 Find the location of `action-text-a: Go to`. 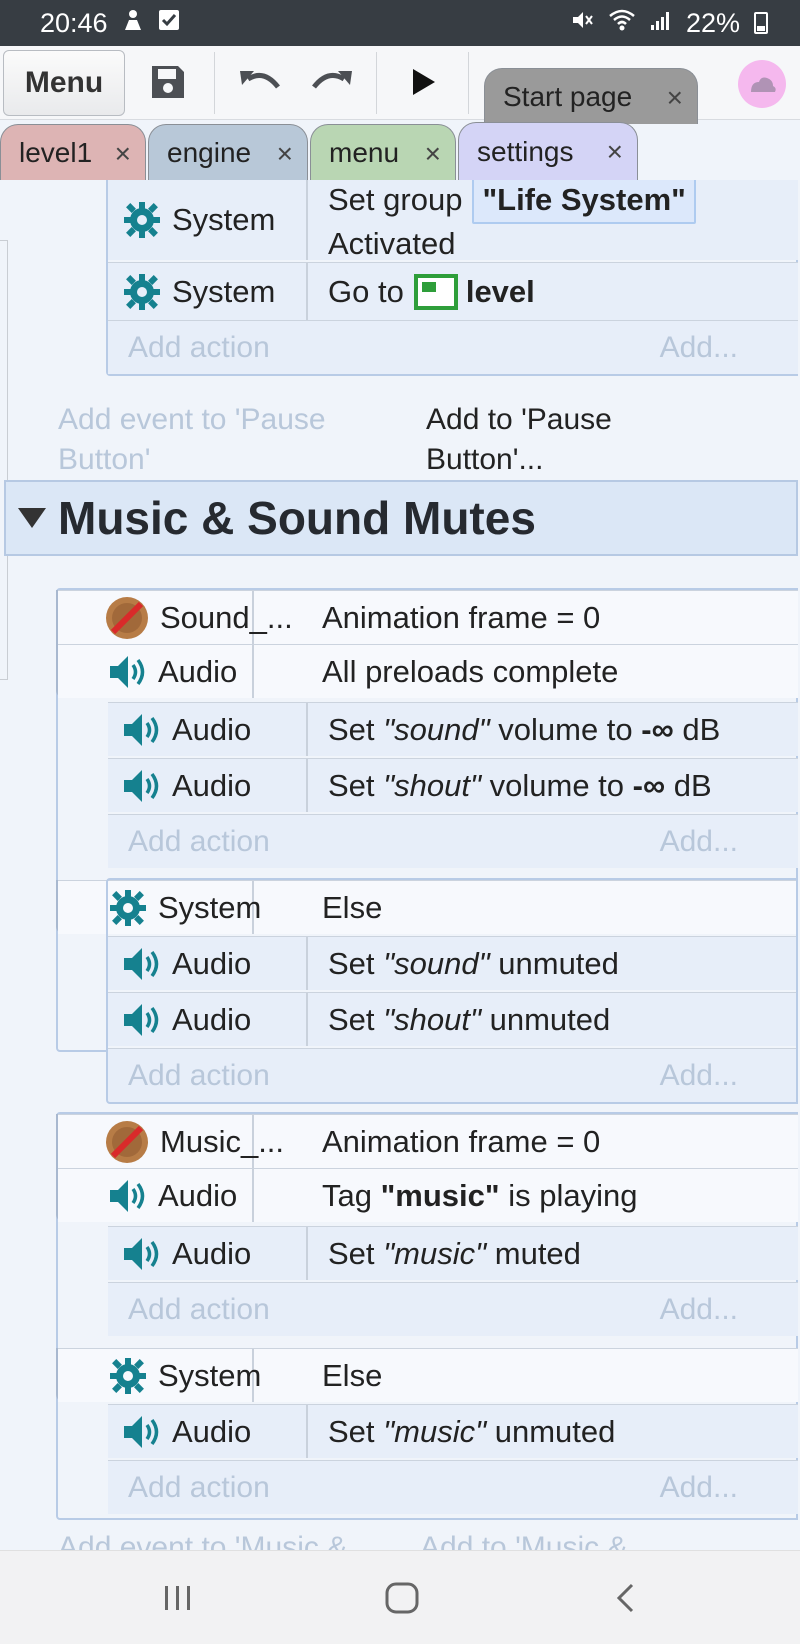

action-text-a: Go to is located at coordinates (366, 291).